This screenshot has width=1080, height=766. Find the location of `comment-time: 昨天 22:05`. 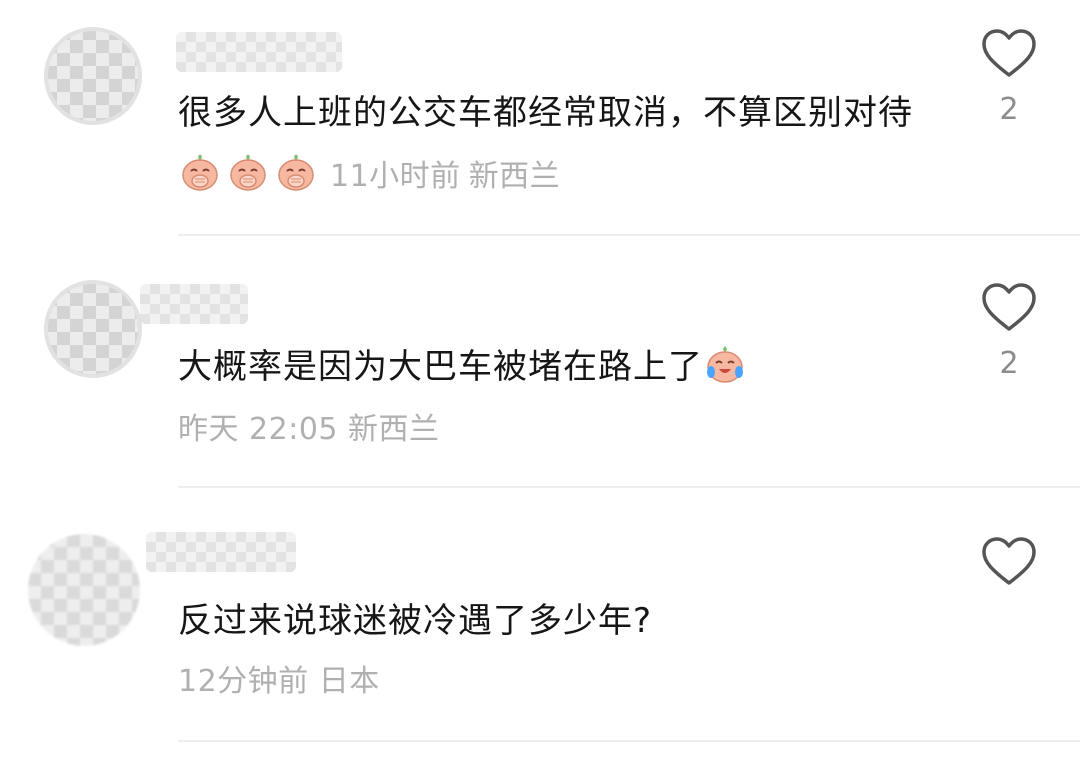

comment-time: 昨天 22:05 is located at coordinates (258, 429).